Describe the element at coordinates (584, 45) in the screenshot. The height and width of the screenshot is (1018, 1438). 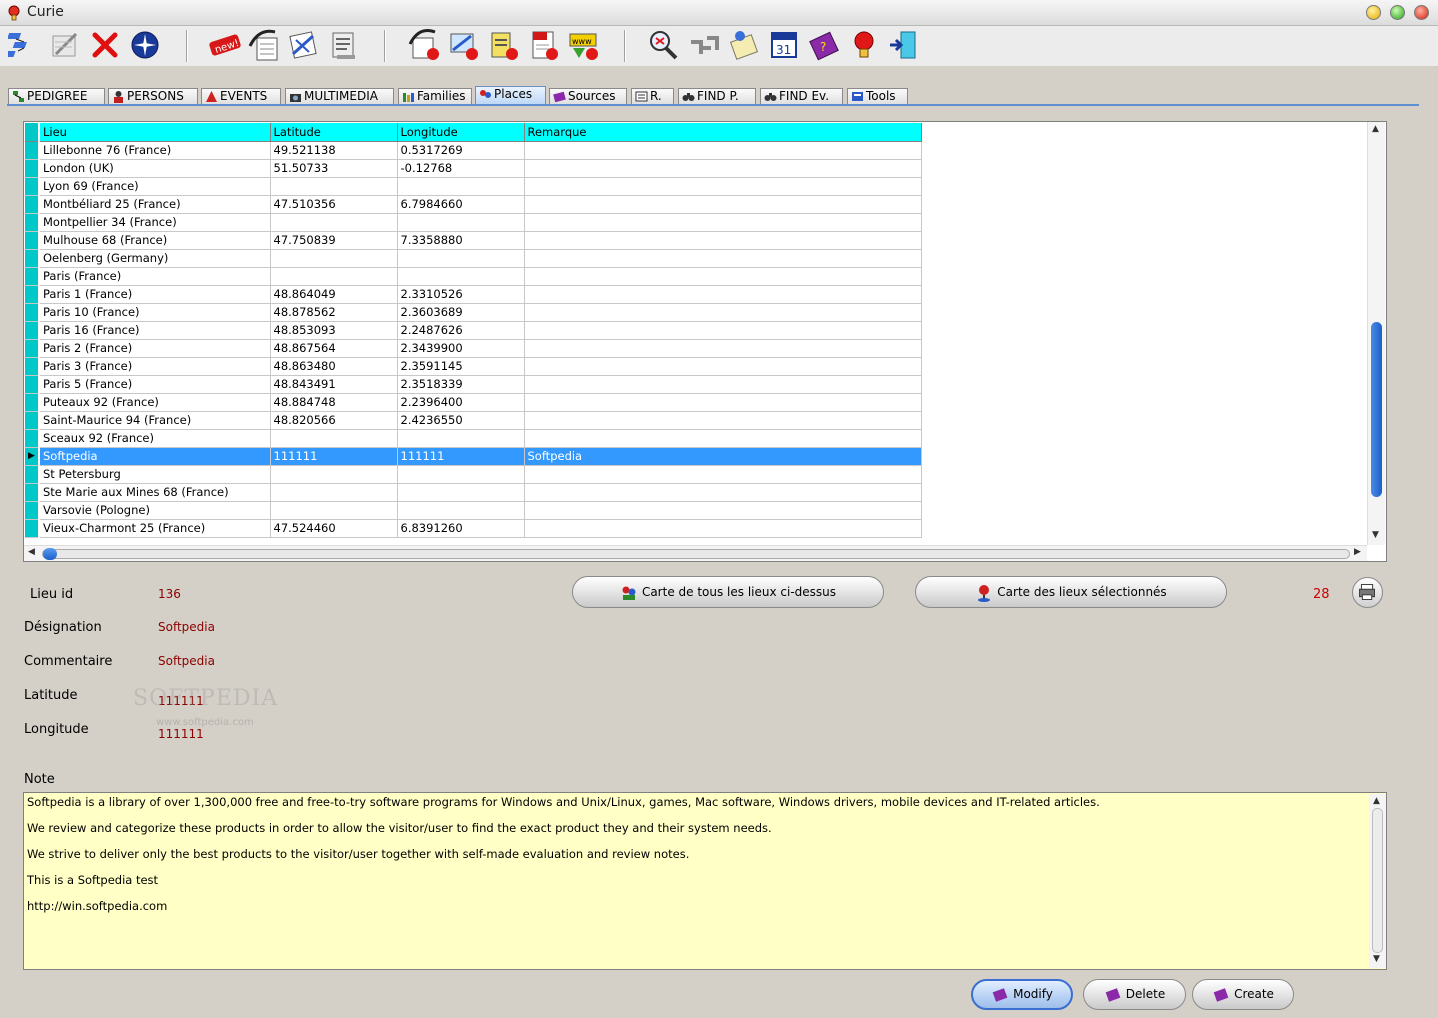
I see `www-icon: www` at that location.